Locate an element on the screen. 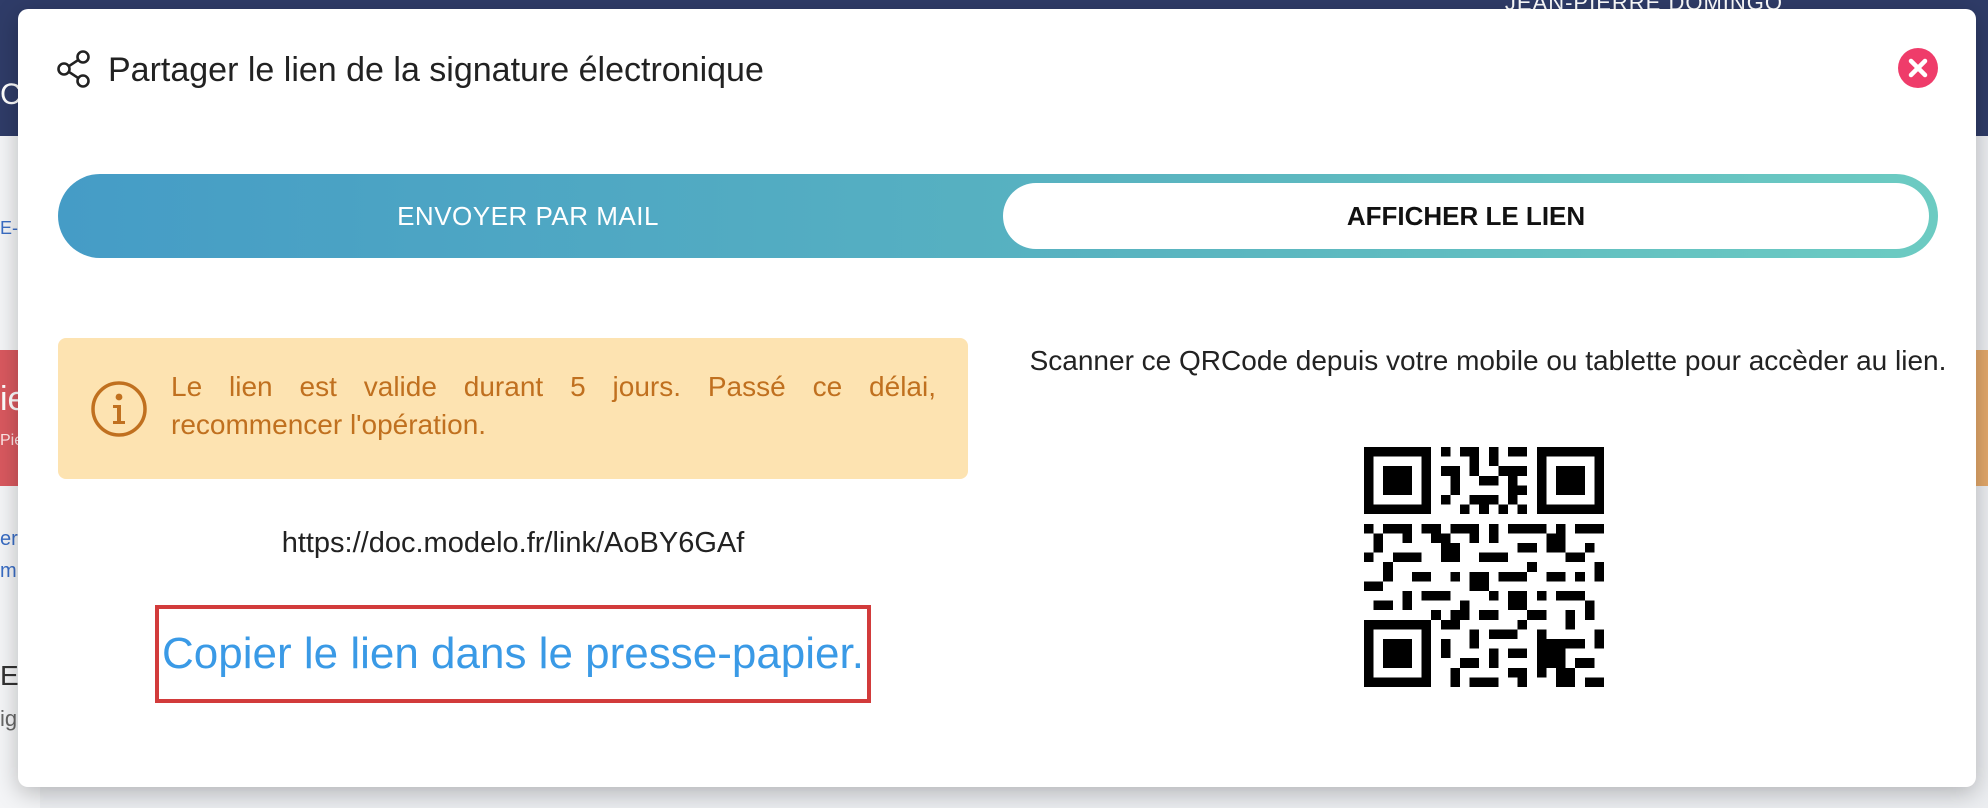 This screenshot has width=1988, height=808. app-fragment-text: ig is located at coordinates (9, 718).